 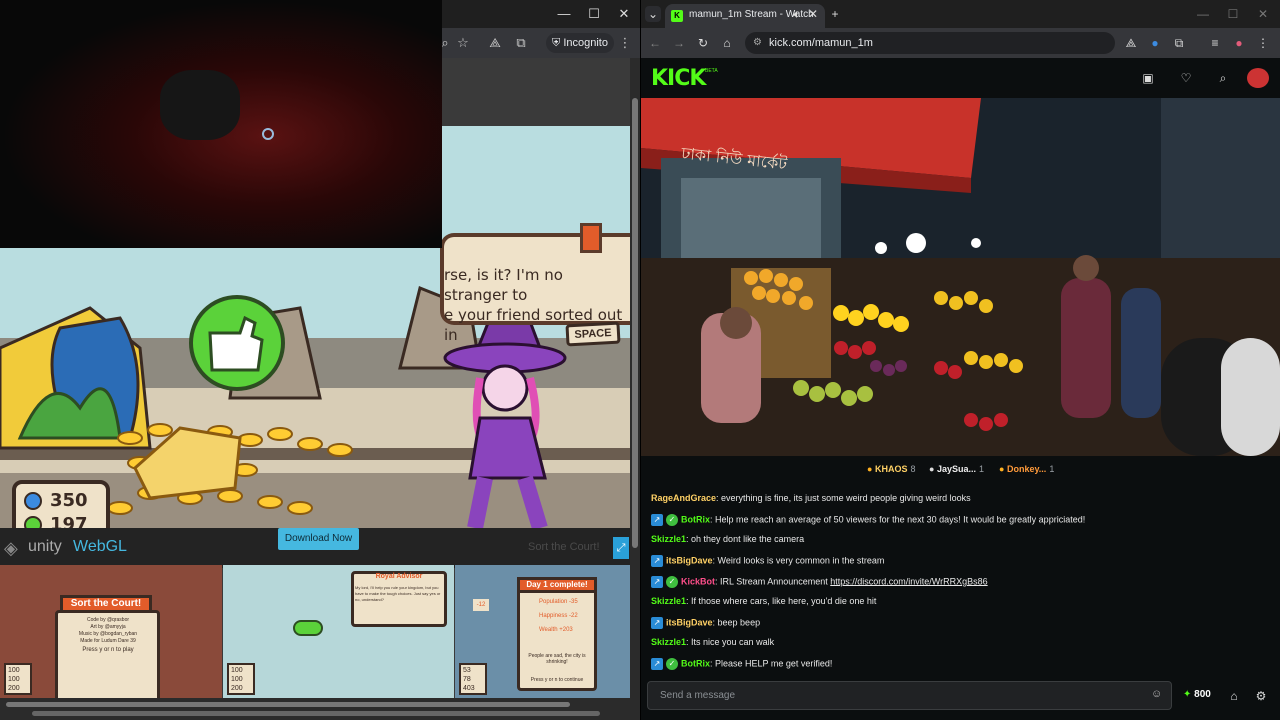 I want to click on webcam-light-icon, so click(x=268, y=134).